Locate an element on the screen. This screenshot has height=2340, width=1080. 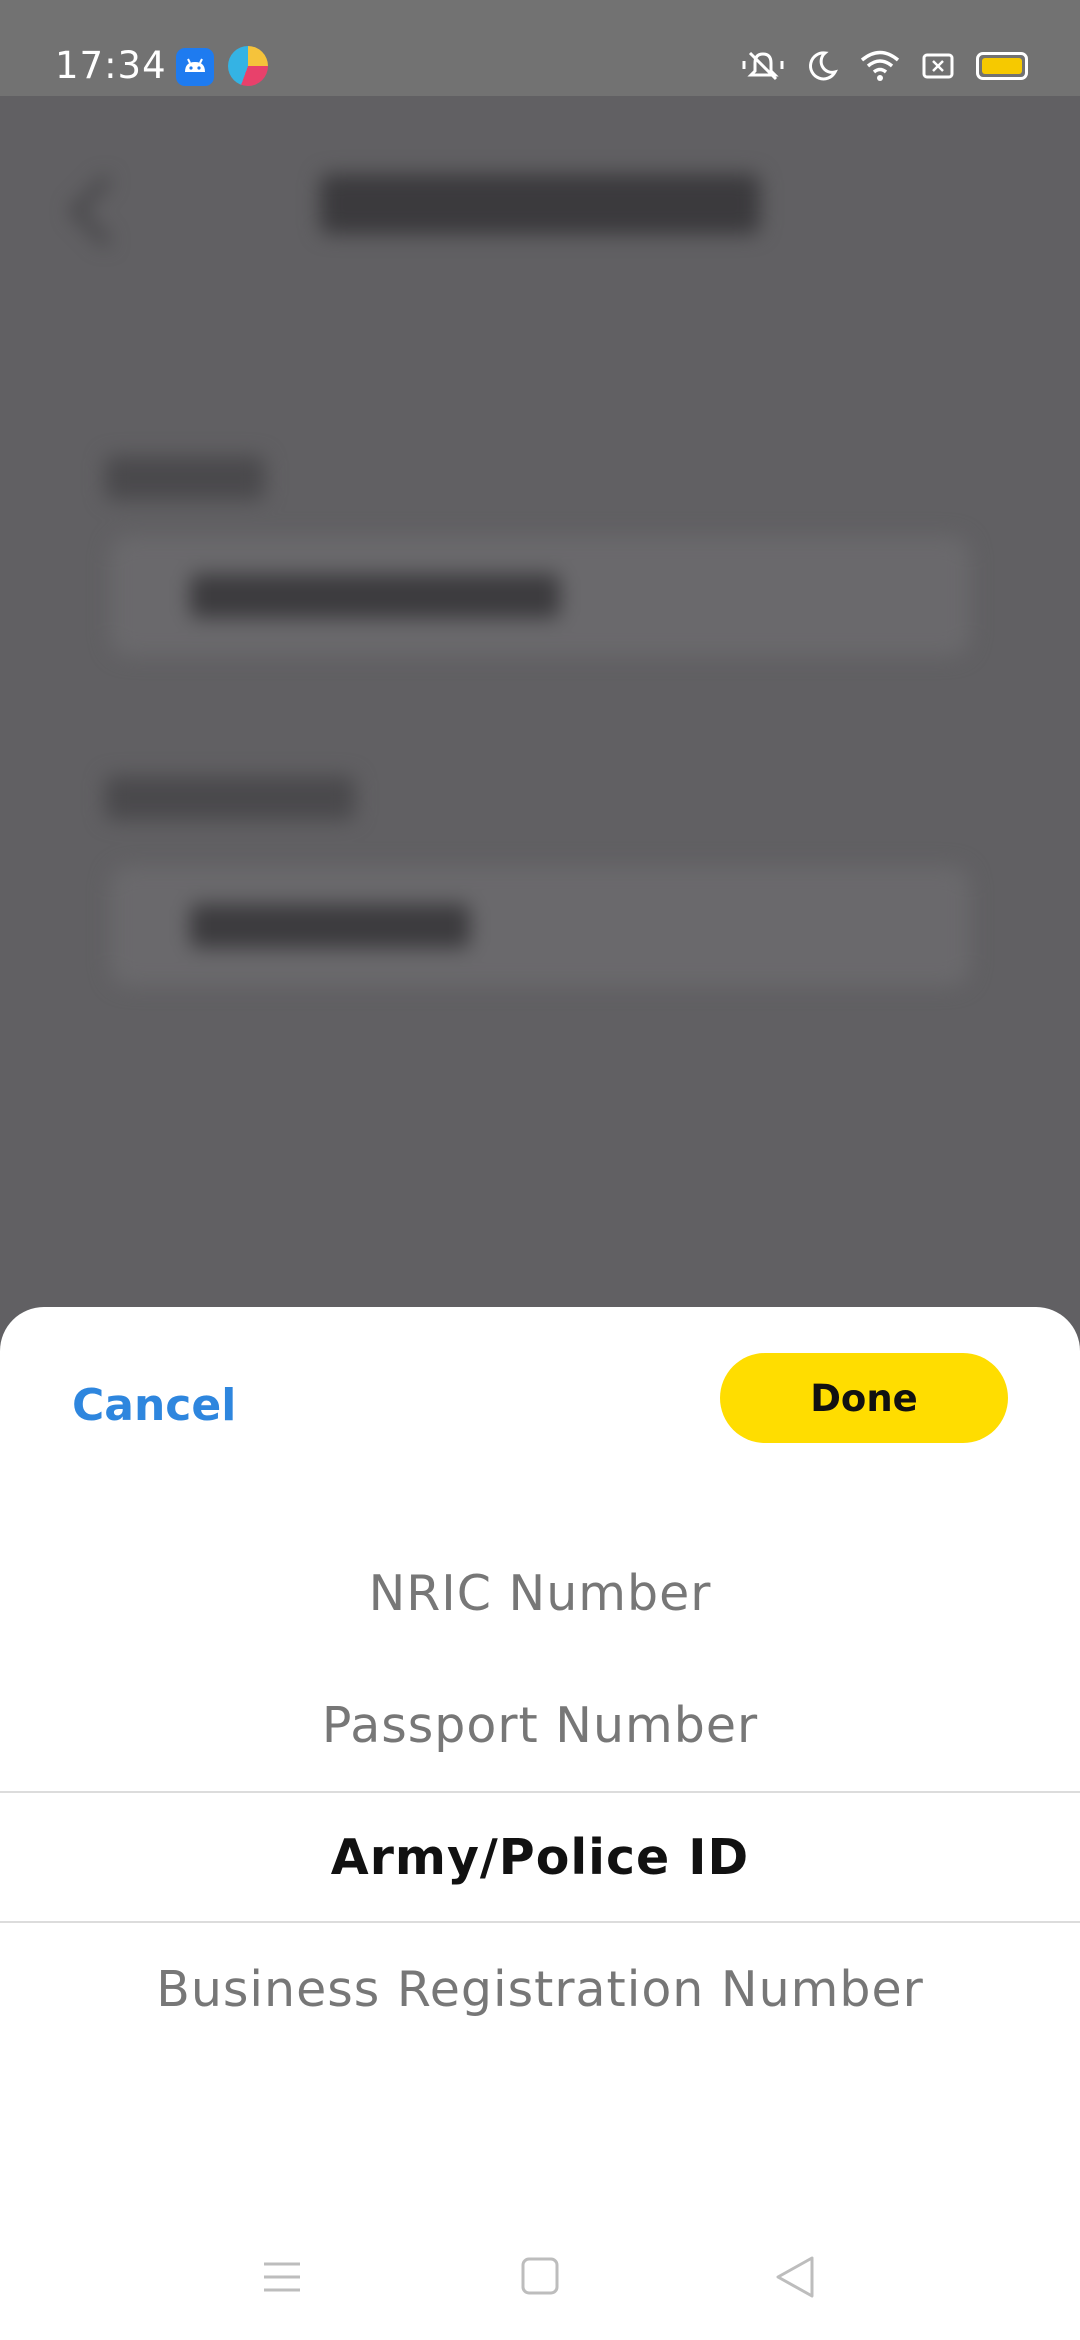
status-bar: 17:34 is located at coordinates (540, 48).